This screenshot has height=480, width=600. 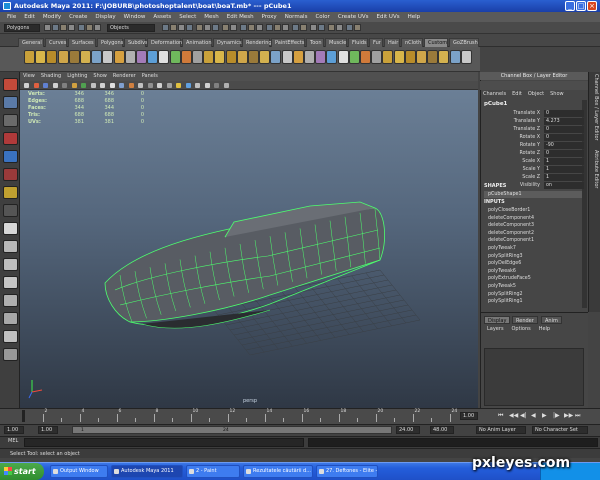 I want to click on viewport-menu-show: Show, so click(x=100, y=76).